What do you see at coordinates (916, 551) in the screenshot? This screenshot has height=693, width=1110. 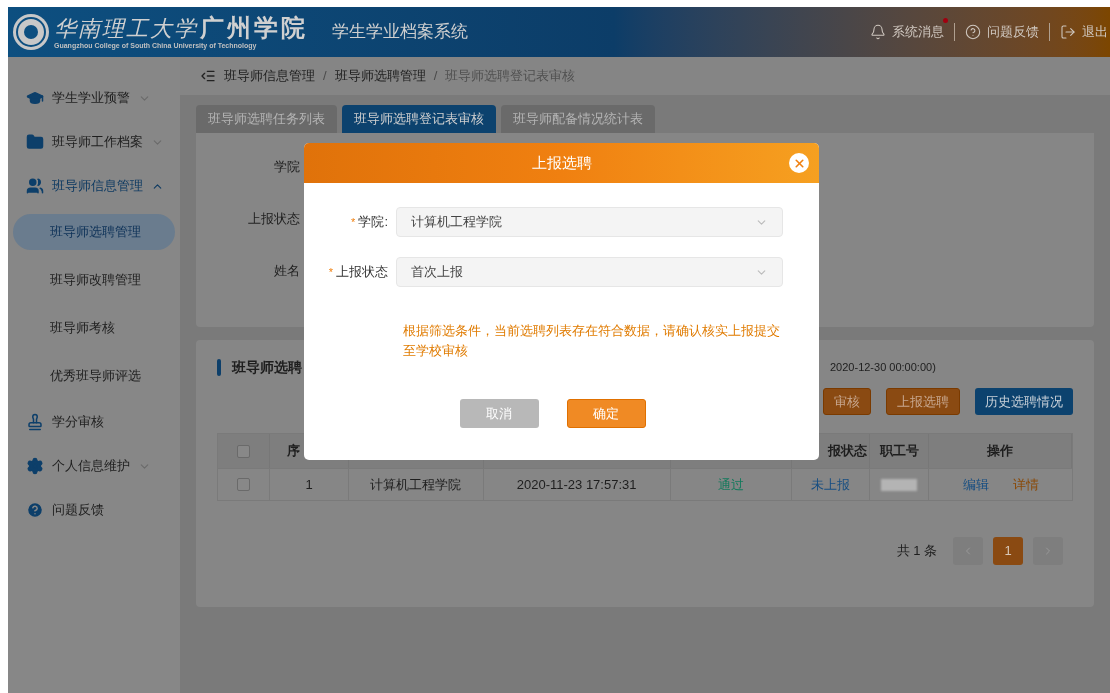 I see `total-count: 共 1 条` at bounding box center [916, 551].